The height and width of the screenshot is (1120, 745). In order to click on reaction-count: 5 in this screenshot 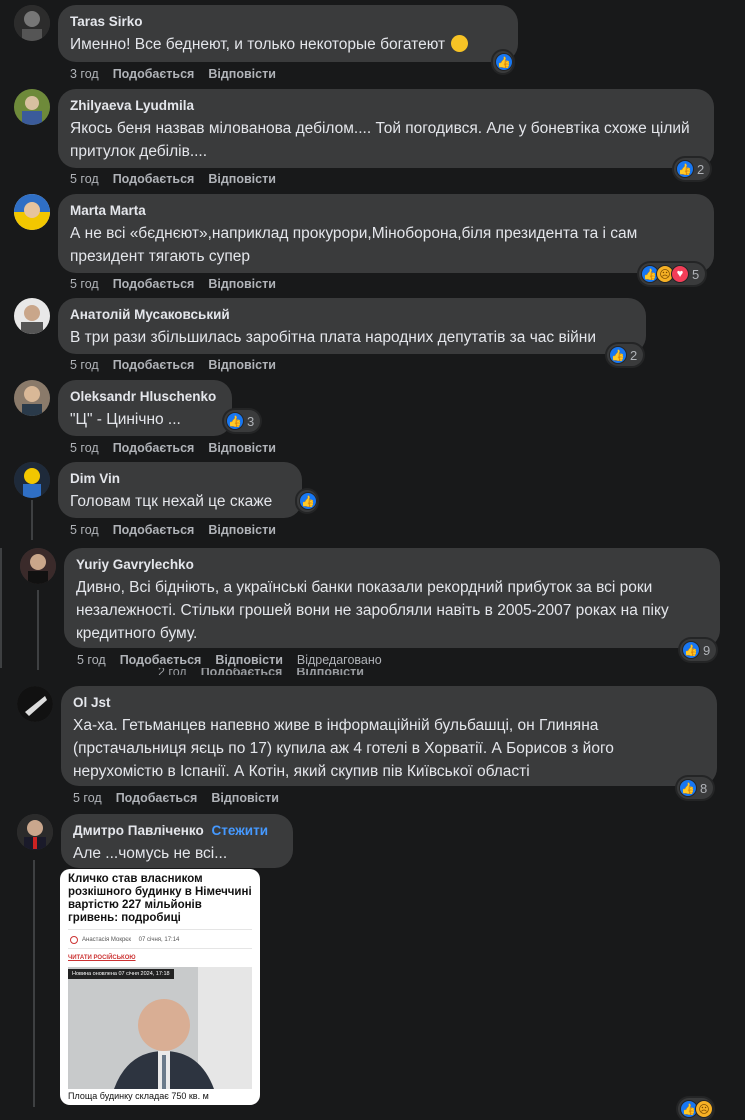, I will do `click(696, 274)`.